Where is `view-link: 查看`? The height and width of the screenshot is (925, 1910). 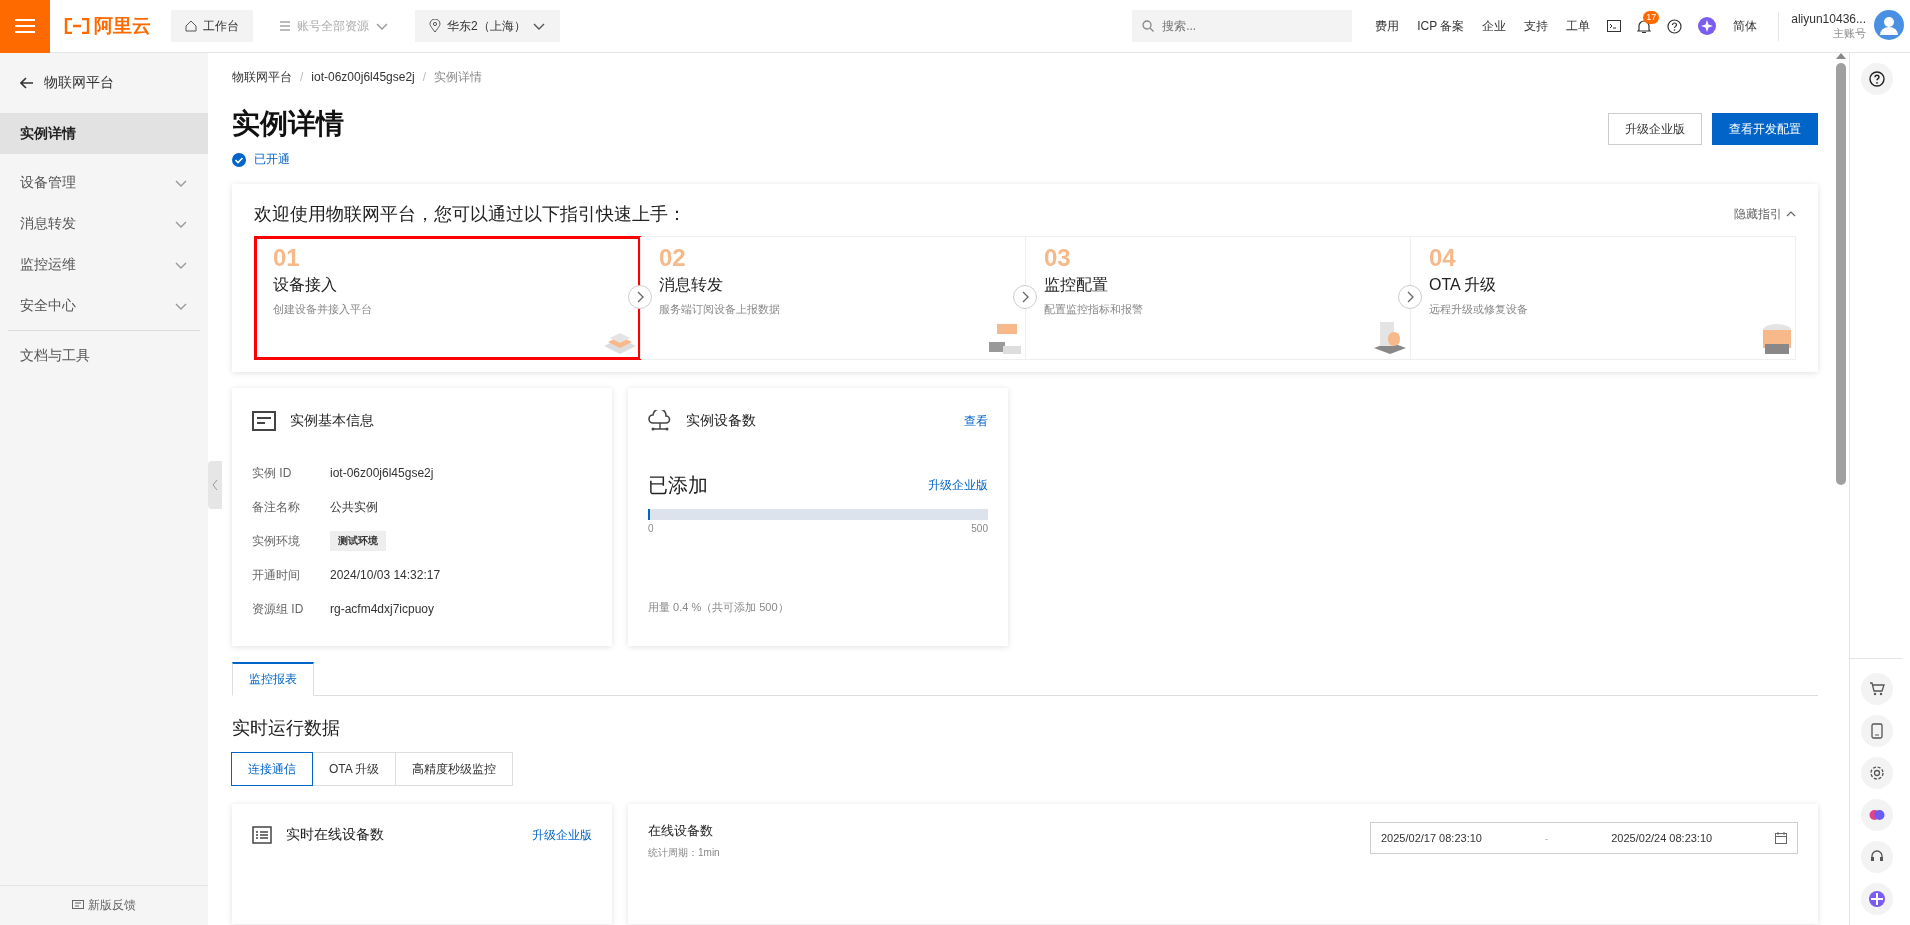
view-link: 查看 is located at coordinates (976, 421).